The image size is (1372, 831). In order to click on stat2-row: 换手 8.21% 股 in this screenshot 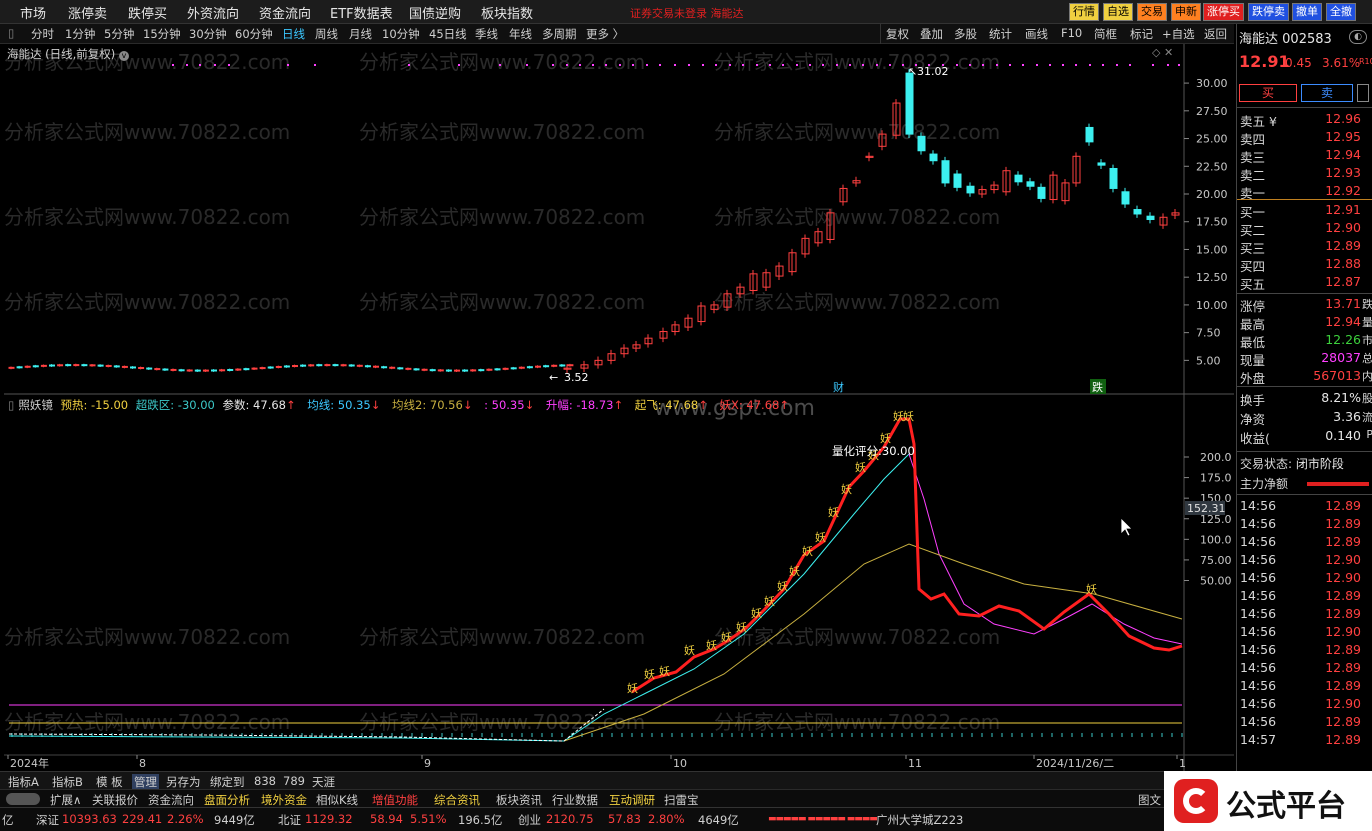, I will do `click(1305, 399)`.